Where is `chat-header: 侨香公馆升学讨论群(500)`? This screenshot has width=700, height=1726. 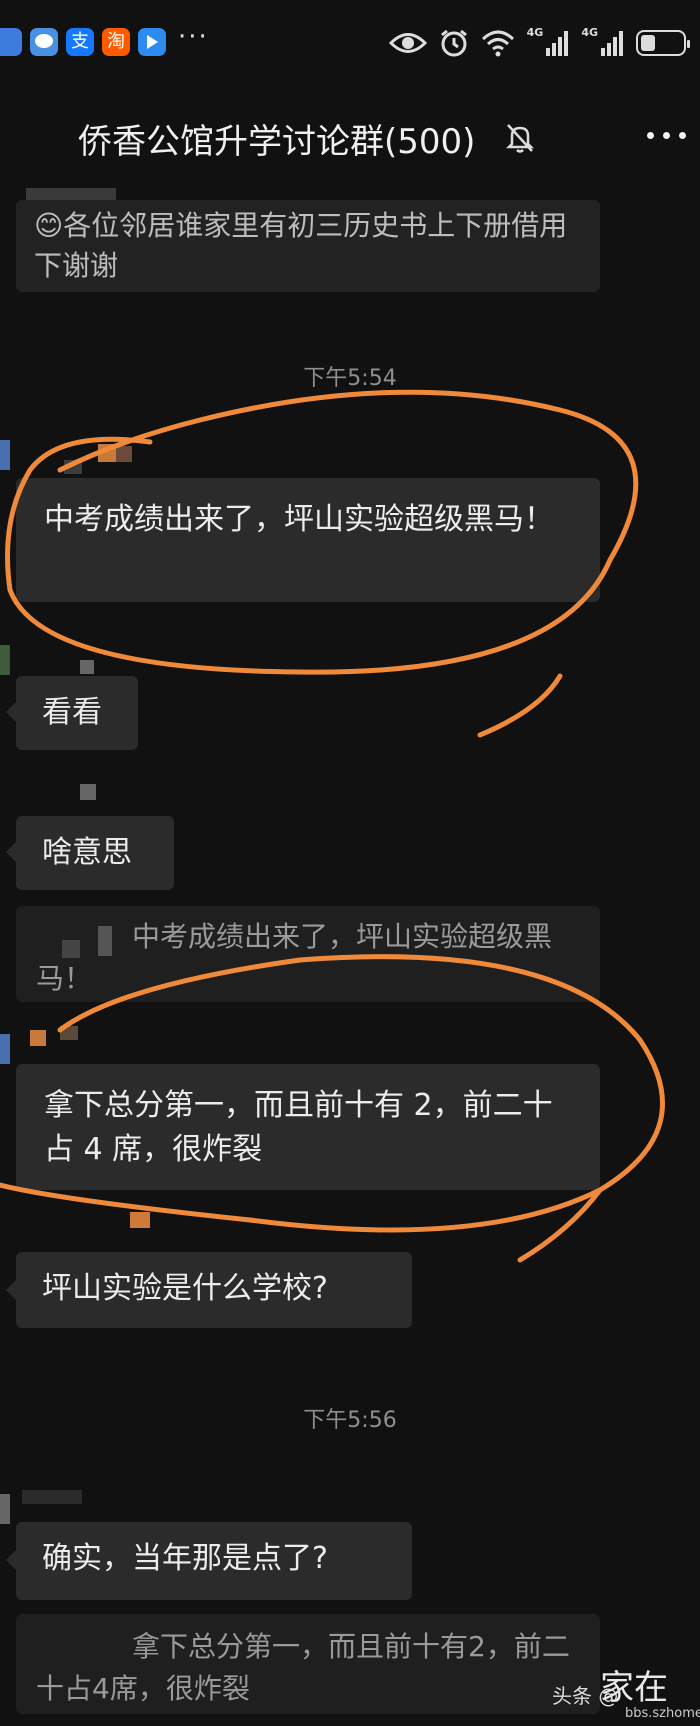 chat-header: 侨香公馆升学讨论群(500) is located at coordinates (350, 136).